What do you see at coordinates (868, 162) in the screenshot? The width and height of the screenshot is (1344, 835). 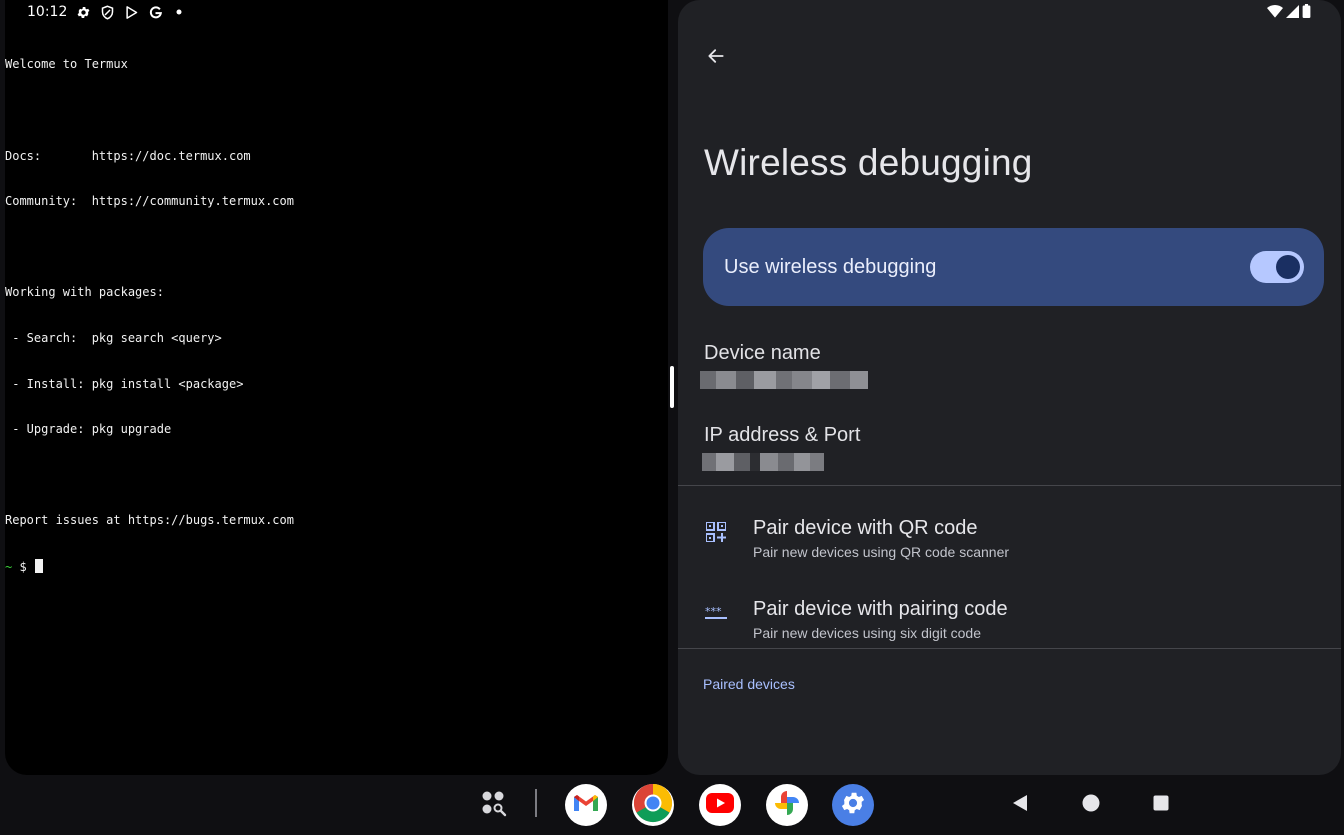 I see `page-title: Wireless debugging` at bounding box center [868, 162].